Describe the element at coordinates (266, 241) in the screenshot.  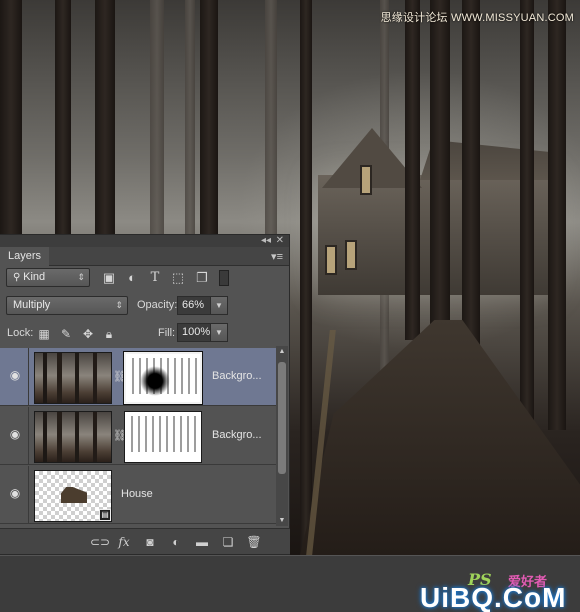
I see `double-chevron-icon: ◂◂` at that location.